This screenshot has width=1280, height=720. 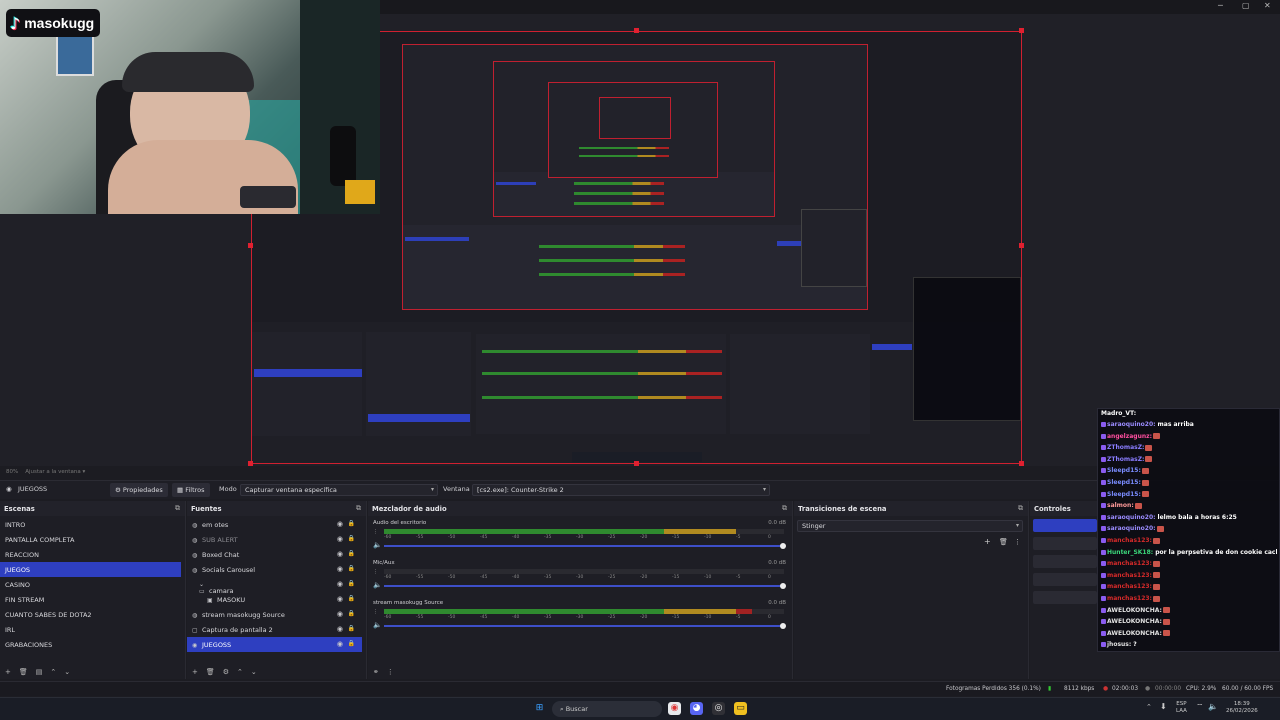 What do you see at coordinates (1065, 525) in the screenshot?
I see `start-streaming-button` at bounding box center [1065, 525].